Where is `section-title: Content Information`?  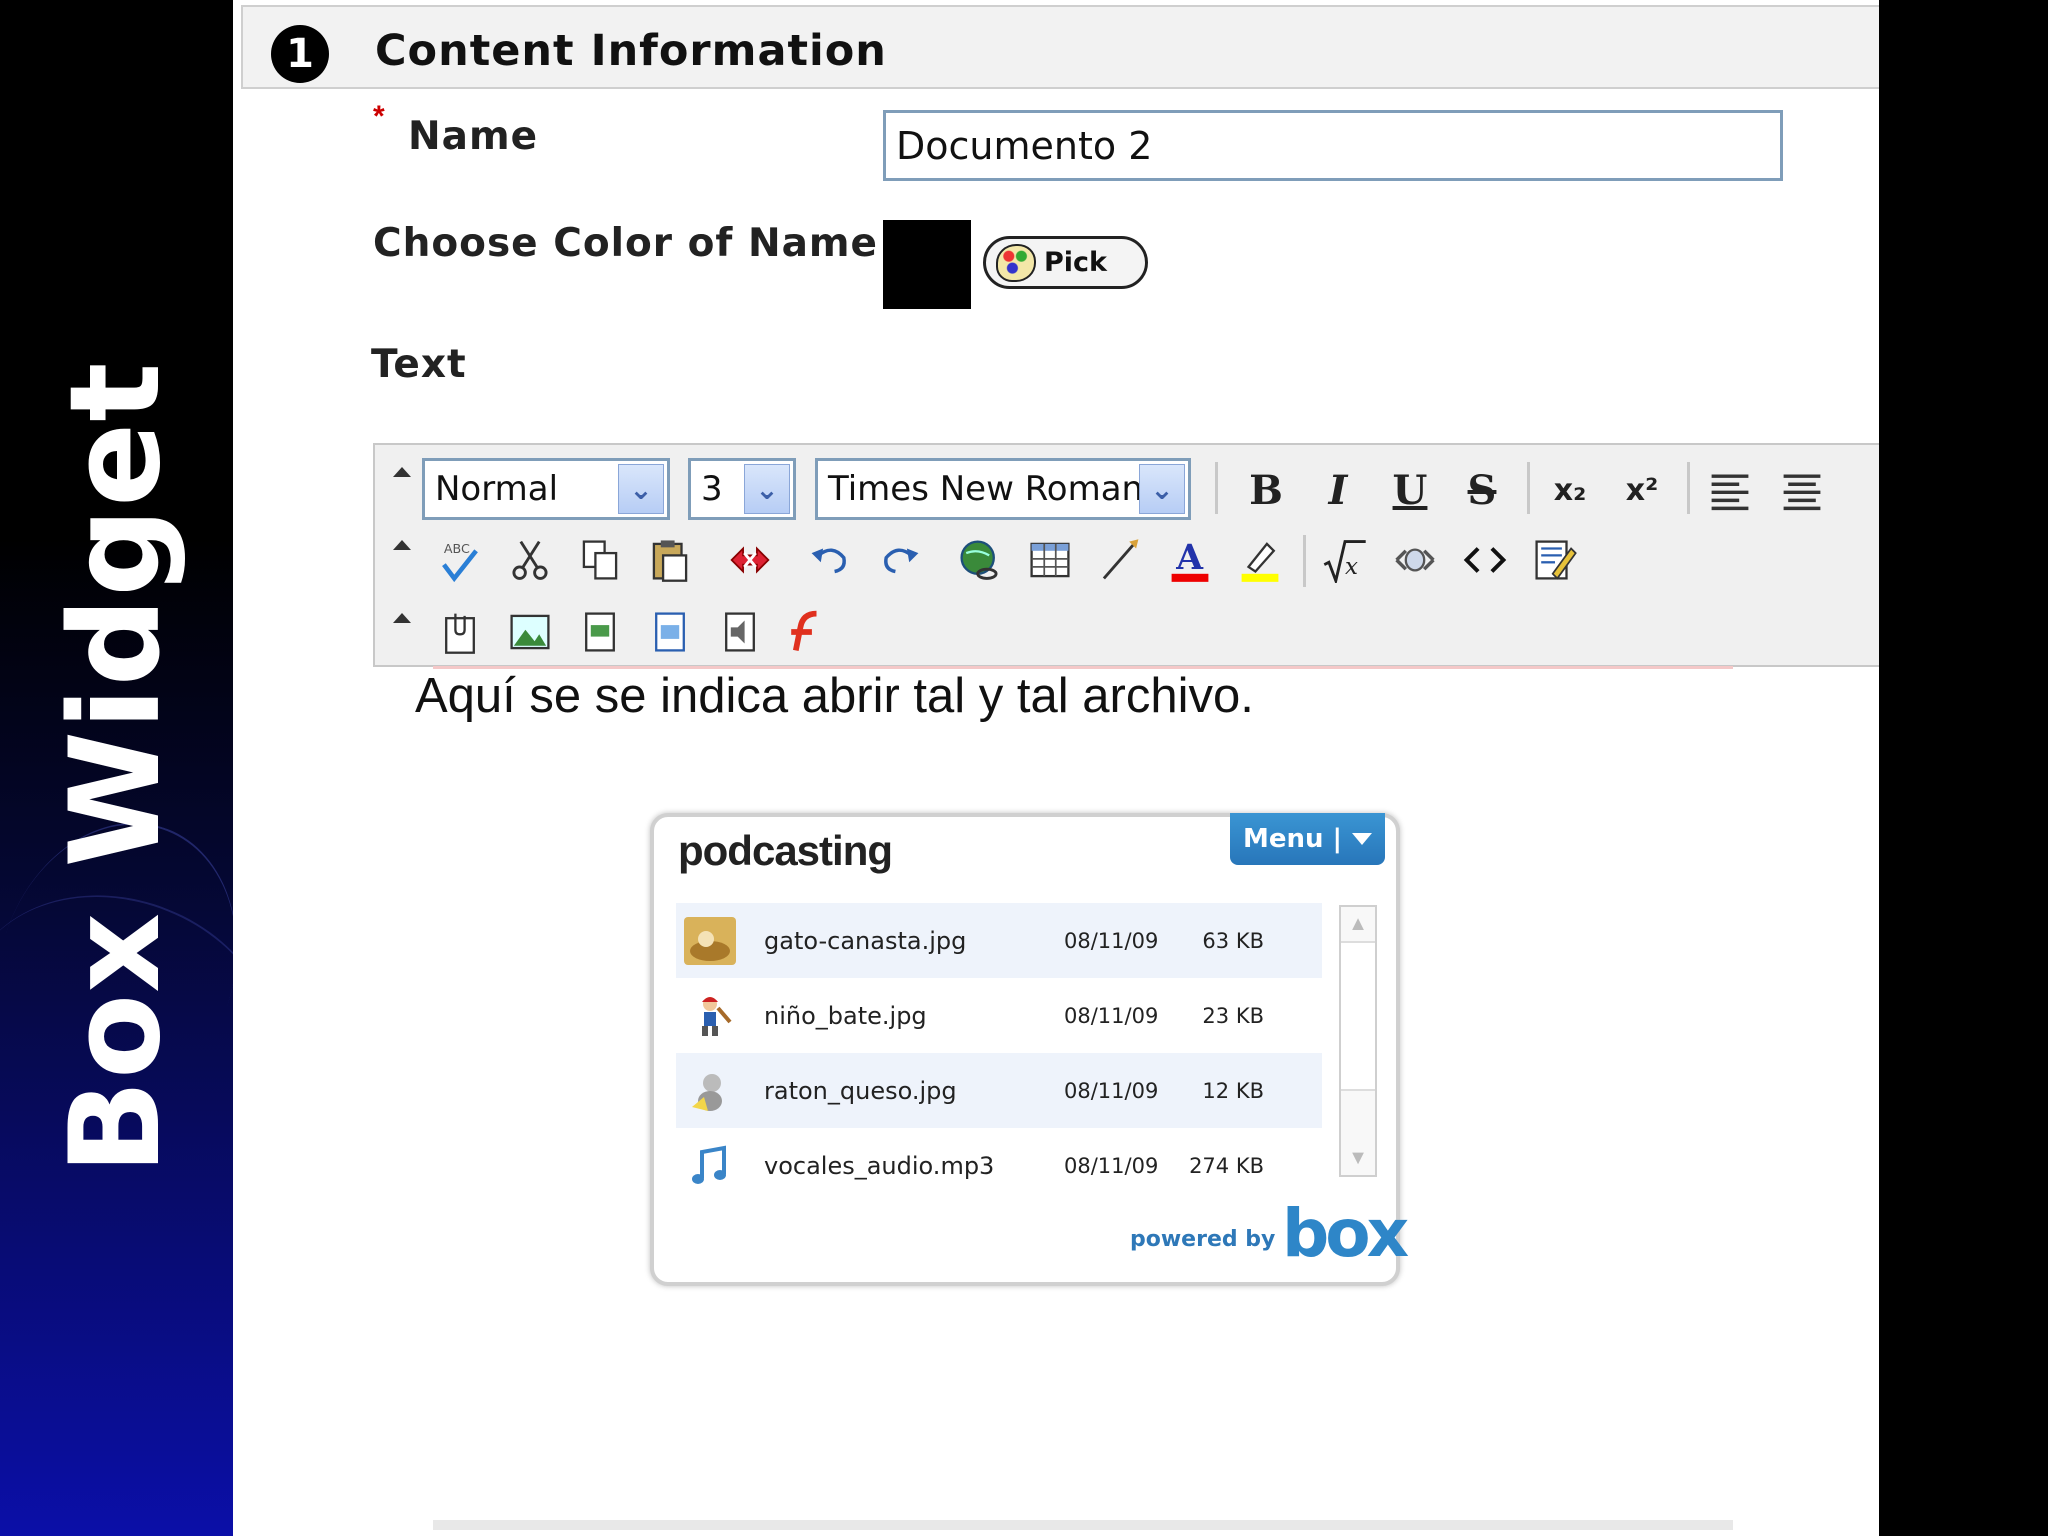
section-title: Content Information is located at coordinates (631, 51).